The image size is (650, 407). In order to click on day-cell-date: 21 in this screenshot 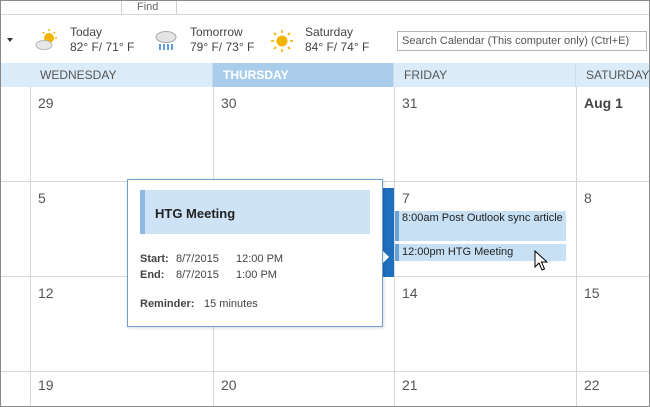, I will do `click(410, 385)`.